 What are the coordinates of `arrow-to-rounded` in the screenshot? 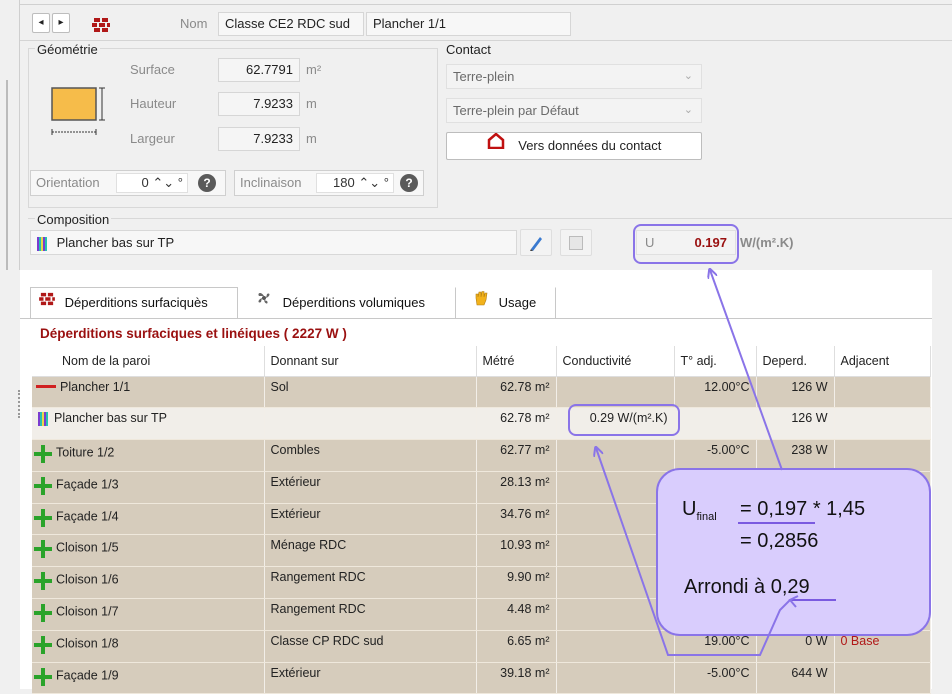 It's located at (693, 552).